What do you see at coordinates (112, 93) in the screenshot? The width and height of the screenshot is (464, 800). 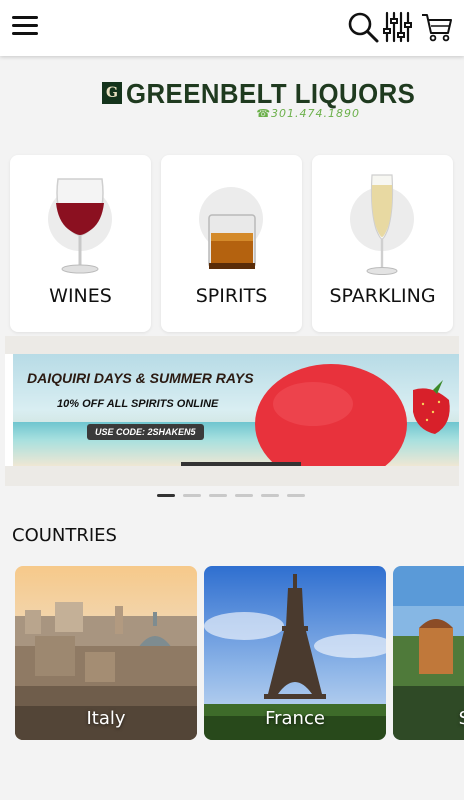 I see `logo-mark: G` at bounding box center [112, 93].